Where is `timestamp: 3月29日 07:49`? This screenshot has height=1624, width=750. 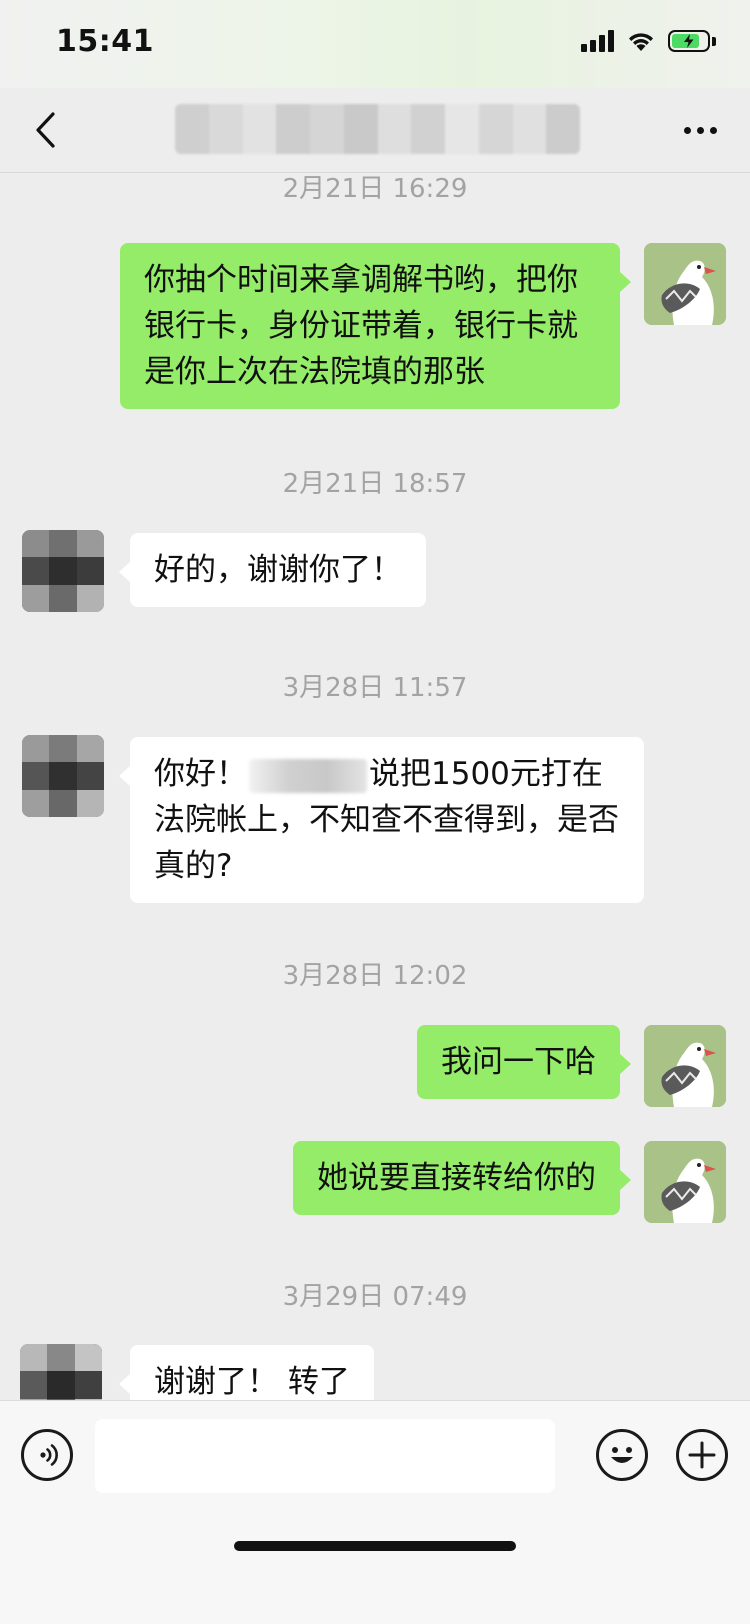 timestamp: 3月29日 07:49 is located at coordinates (375, 1297).